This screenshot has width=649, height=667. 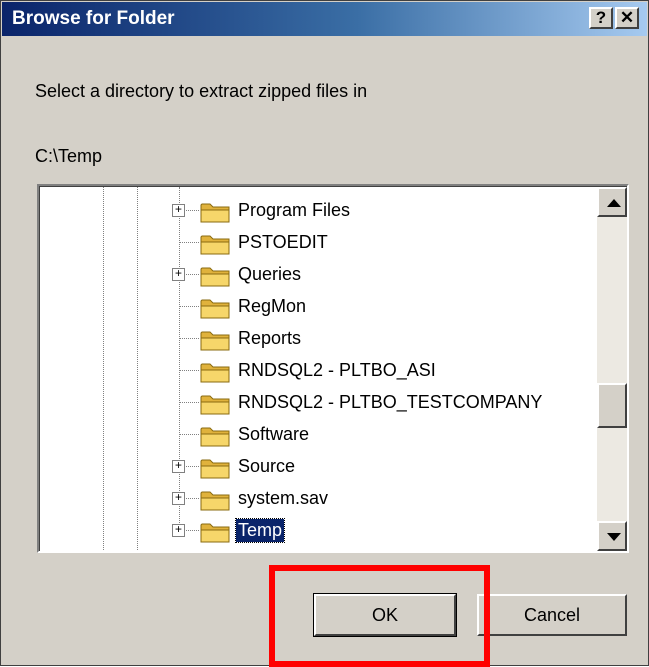 What do you see at coordinates (552, 615) in the screenshot?
I see `cancel-button: Cancel` at bounding box center [552, 615].